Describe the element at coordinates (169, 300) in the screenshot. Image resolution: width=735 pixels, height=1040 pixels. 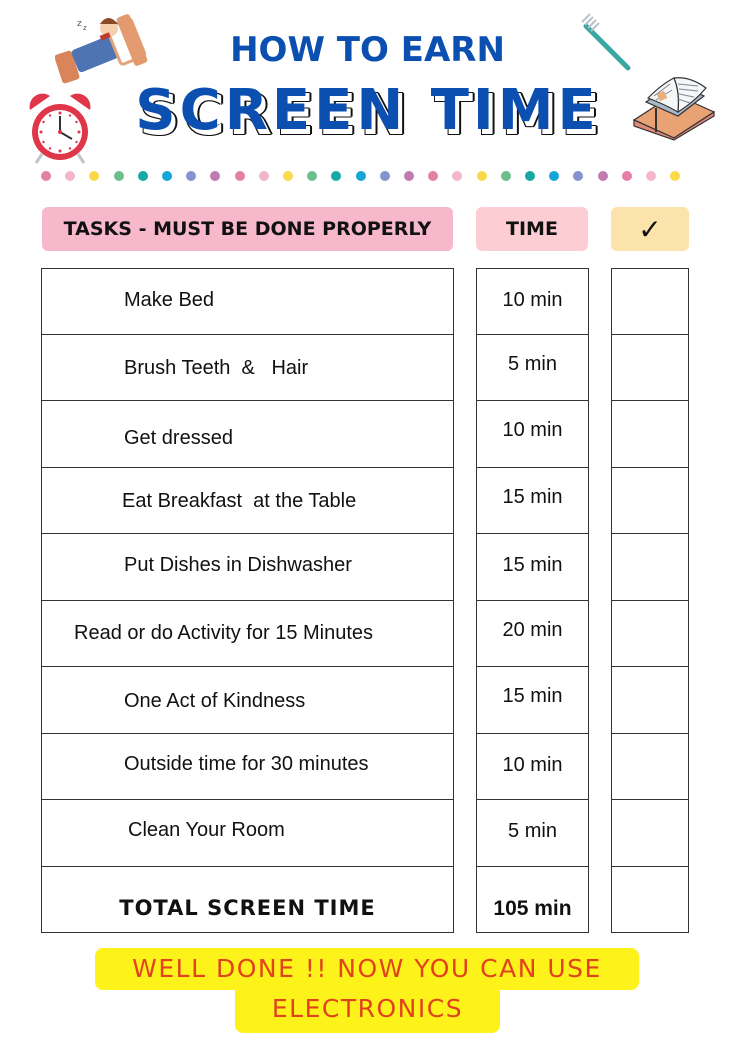
I see `task-label: Make Bed` at that location.